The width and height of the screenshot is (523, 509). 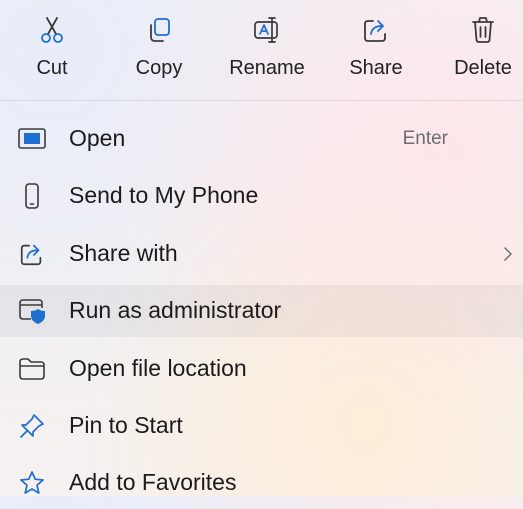 I want to click on menu-item-send-to-phone: Send to My Phone, so click(x=261, y=196).